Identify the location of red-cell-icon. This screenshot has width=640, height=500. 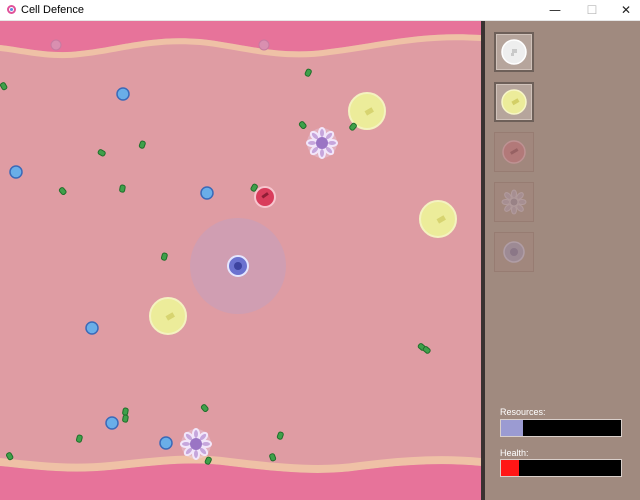
(514, 152).